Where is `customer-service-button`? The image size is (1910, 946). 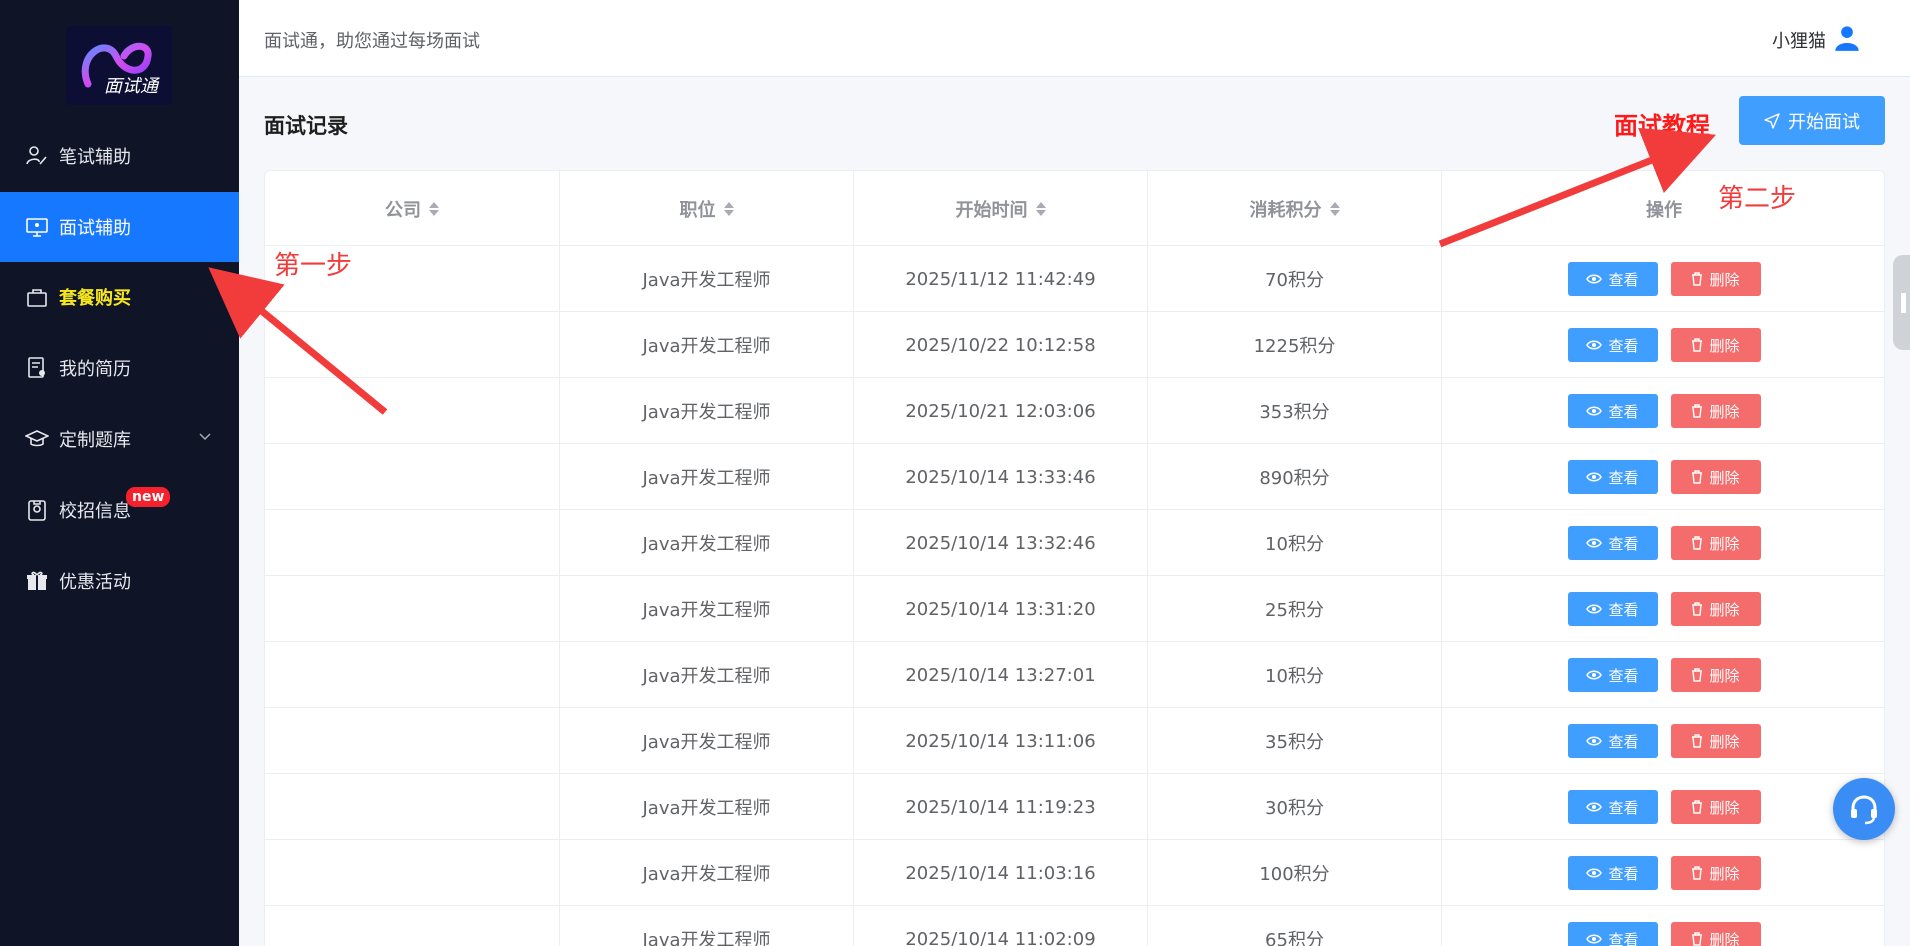
customer-service-button is located at coordinates (1864, 809).